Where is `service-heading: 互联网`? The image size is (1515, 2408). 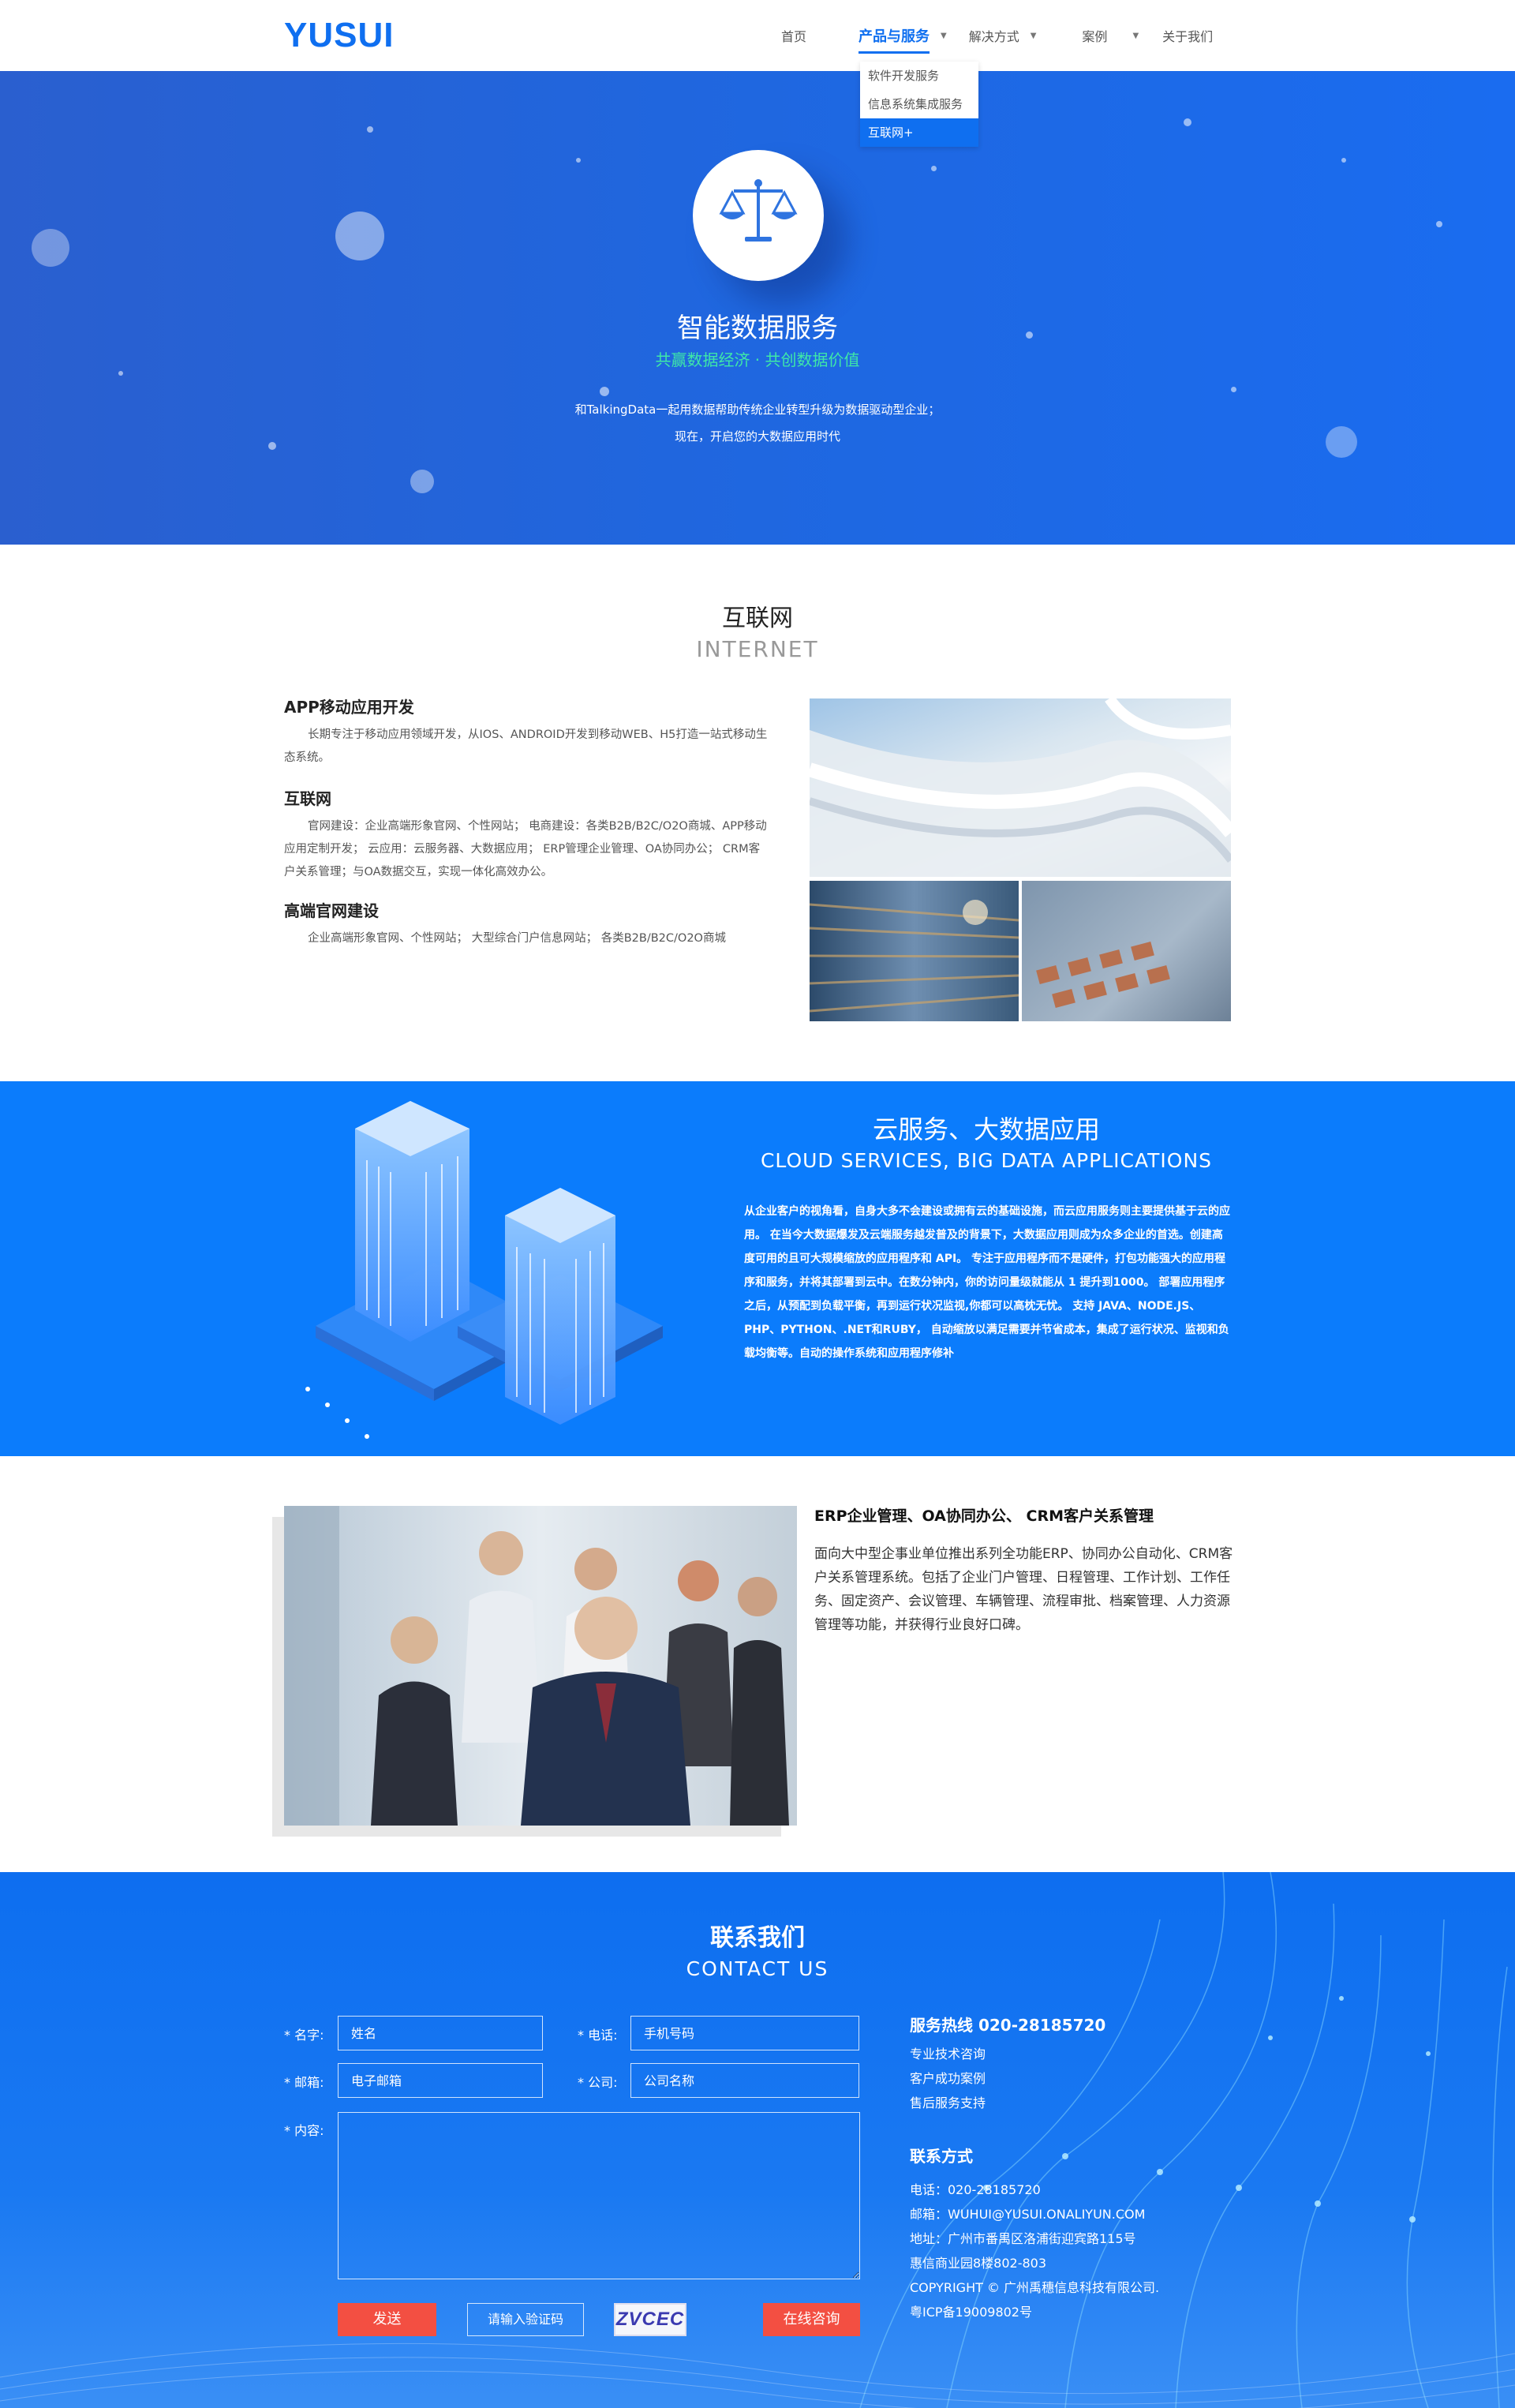
service-heading: 互联网 is located at coordinates (307, 798).